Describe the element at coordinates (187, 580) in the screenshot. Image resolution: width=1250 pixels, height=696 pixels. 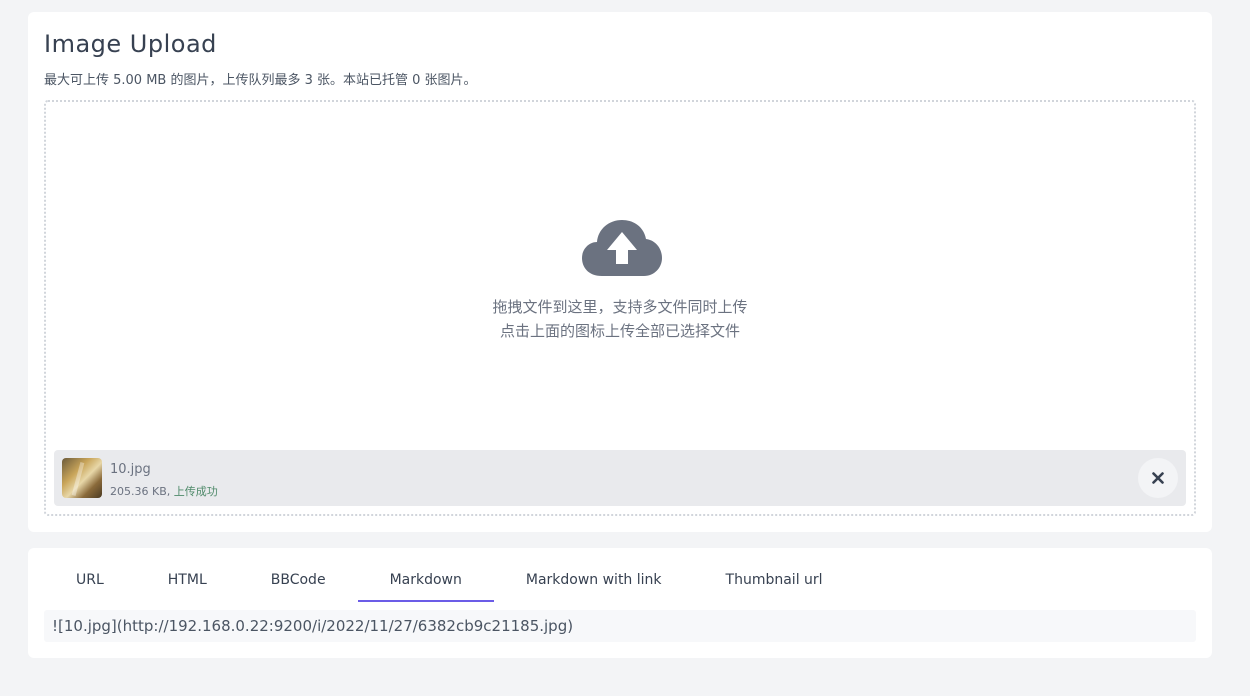
I see `tab-html: HTML` at that location.